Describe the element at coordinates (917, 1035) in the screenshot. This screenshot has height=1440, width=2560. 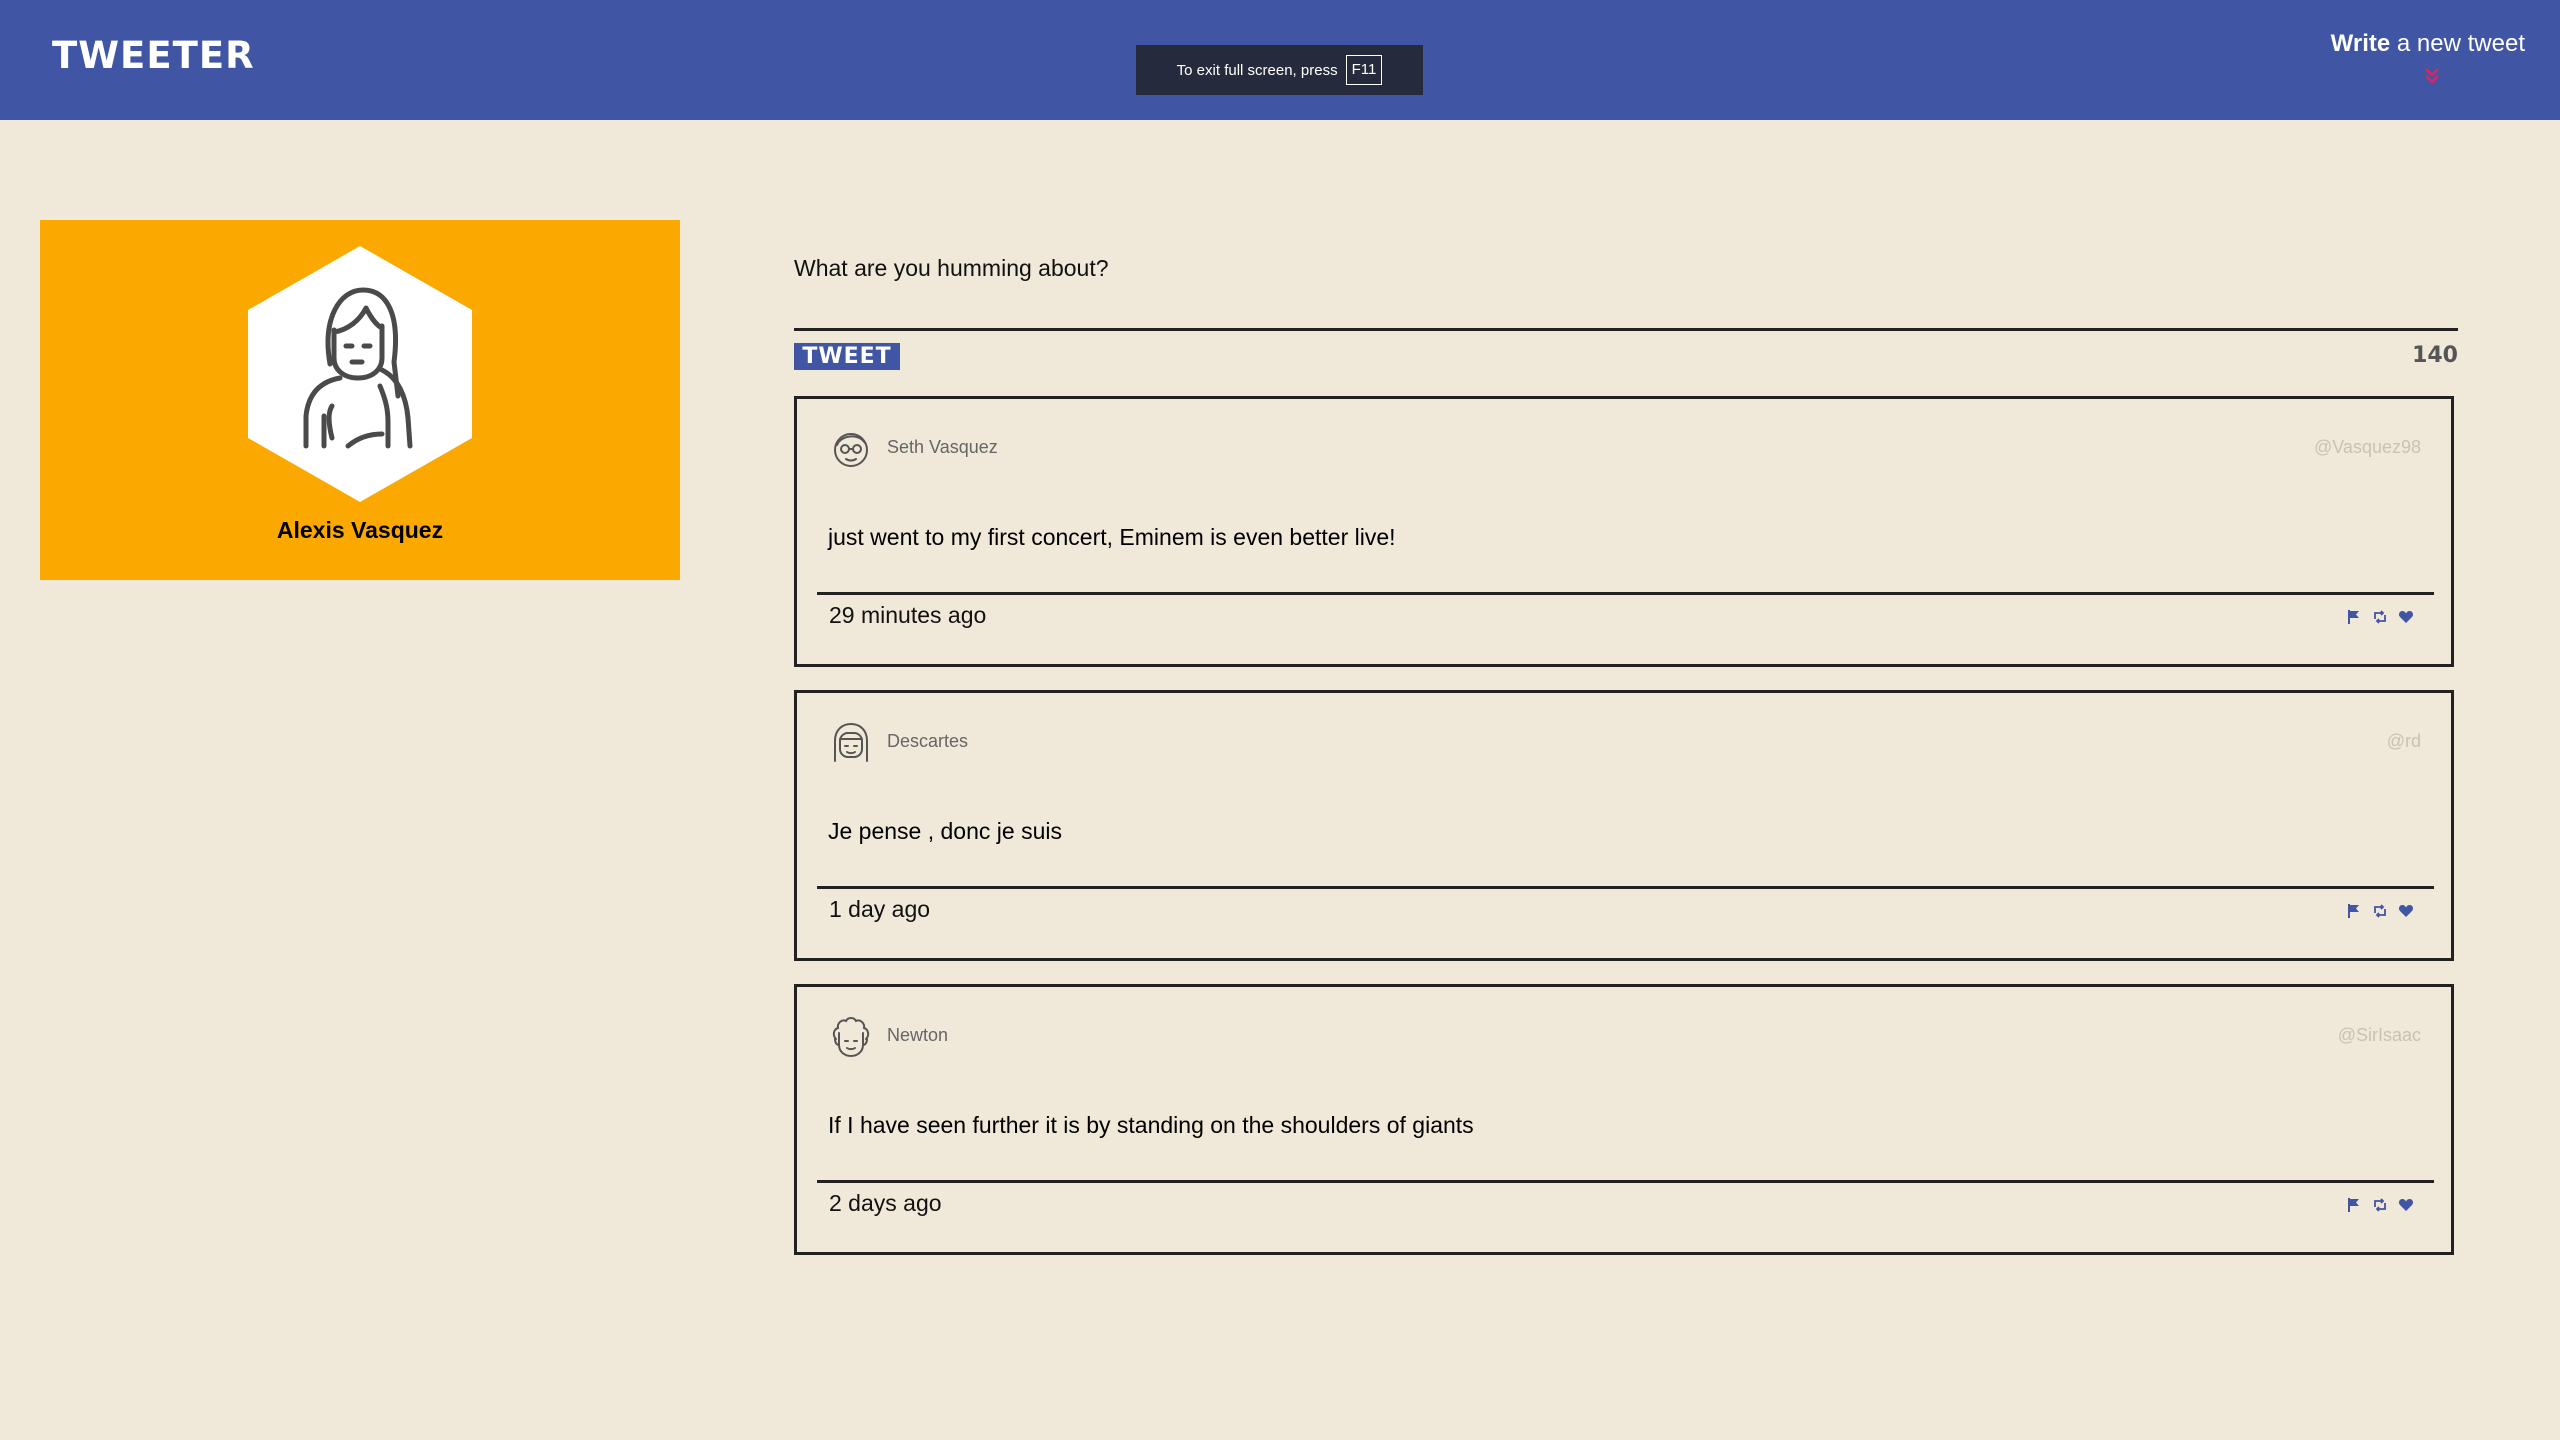
I see `tweet-author: Newton` at that location.